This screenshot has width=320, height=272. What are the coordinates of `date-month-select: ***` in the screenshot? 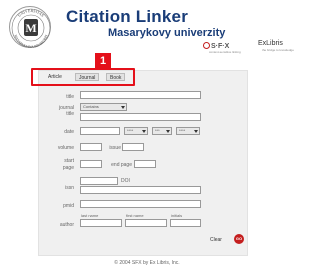 It's located at (162, 131).